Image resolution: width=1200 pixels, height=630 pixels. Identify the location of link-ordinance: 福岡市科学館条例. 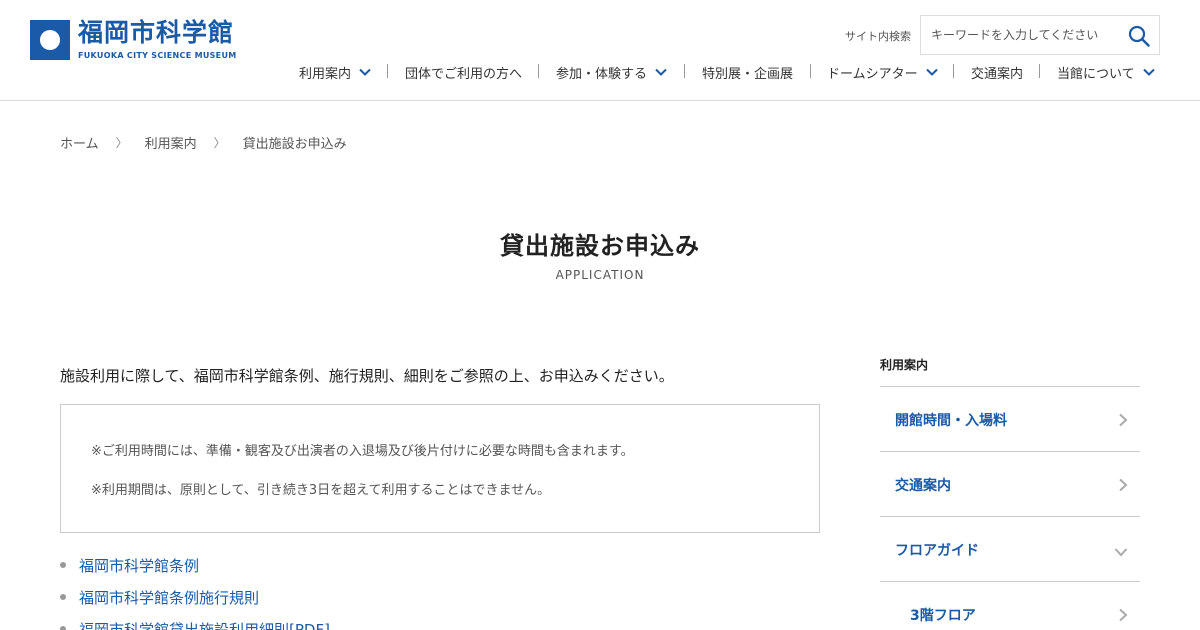
(195, 565).